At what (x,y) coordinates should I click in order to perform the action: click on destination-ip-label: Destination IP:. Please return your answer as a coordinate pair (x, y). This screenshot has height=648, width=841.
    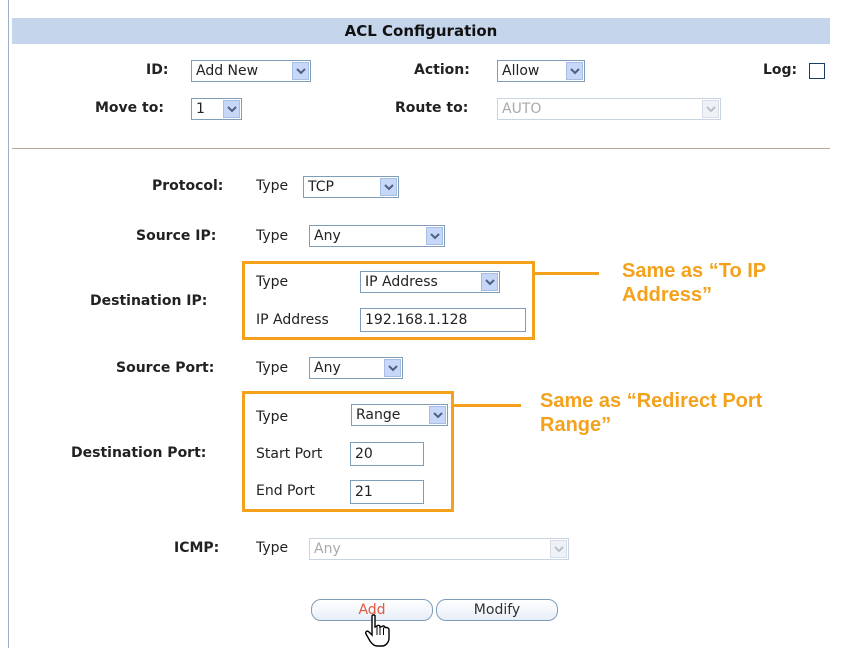
    Looking at the image, I should click on (149, 301).